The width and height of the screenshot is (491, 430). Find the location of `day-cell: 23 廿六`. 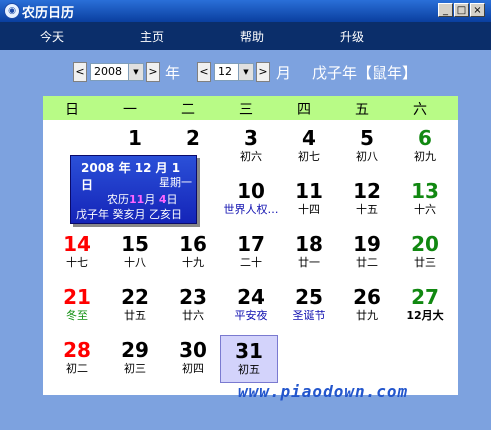

day-cell: 23 廿六 is located at coordinates (193, 306).